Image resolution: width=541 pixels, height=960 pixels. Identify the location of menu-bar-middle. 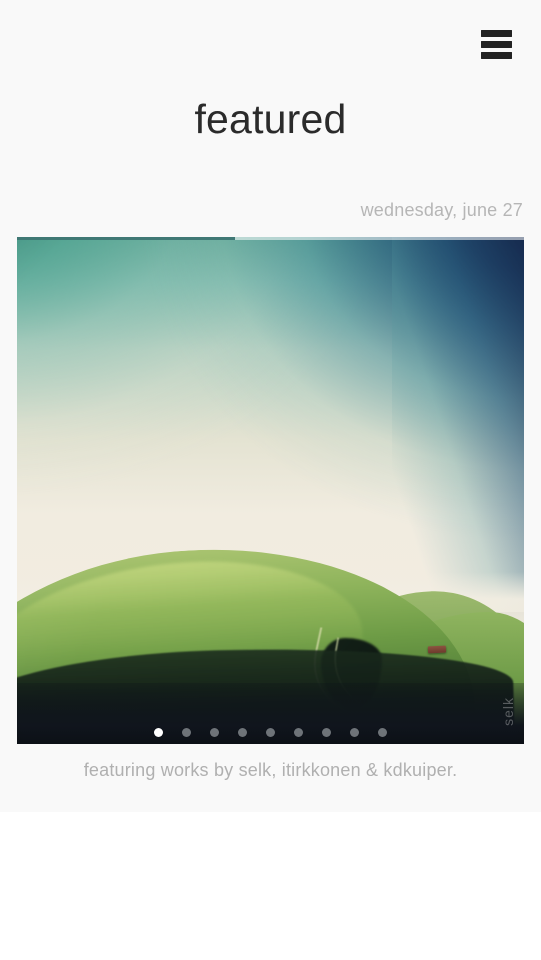
(496, 44).